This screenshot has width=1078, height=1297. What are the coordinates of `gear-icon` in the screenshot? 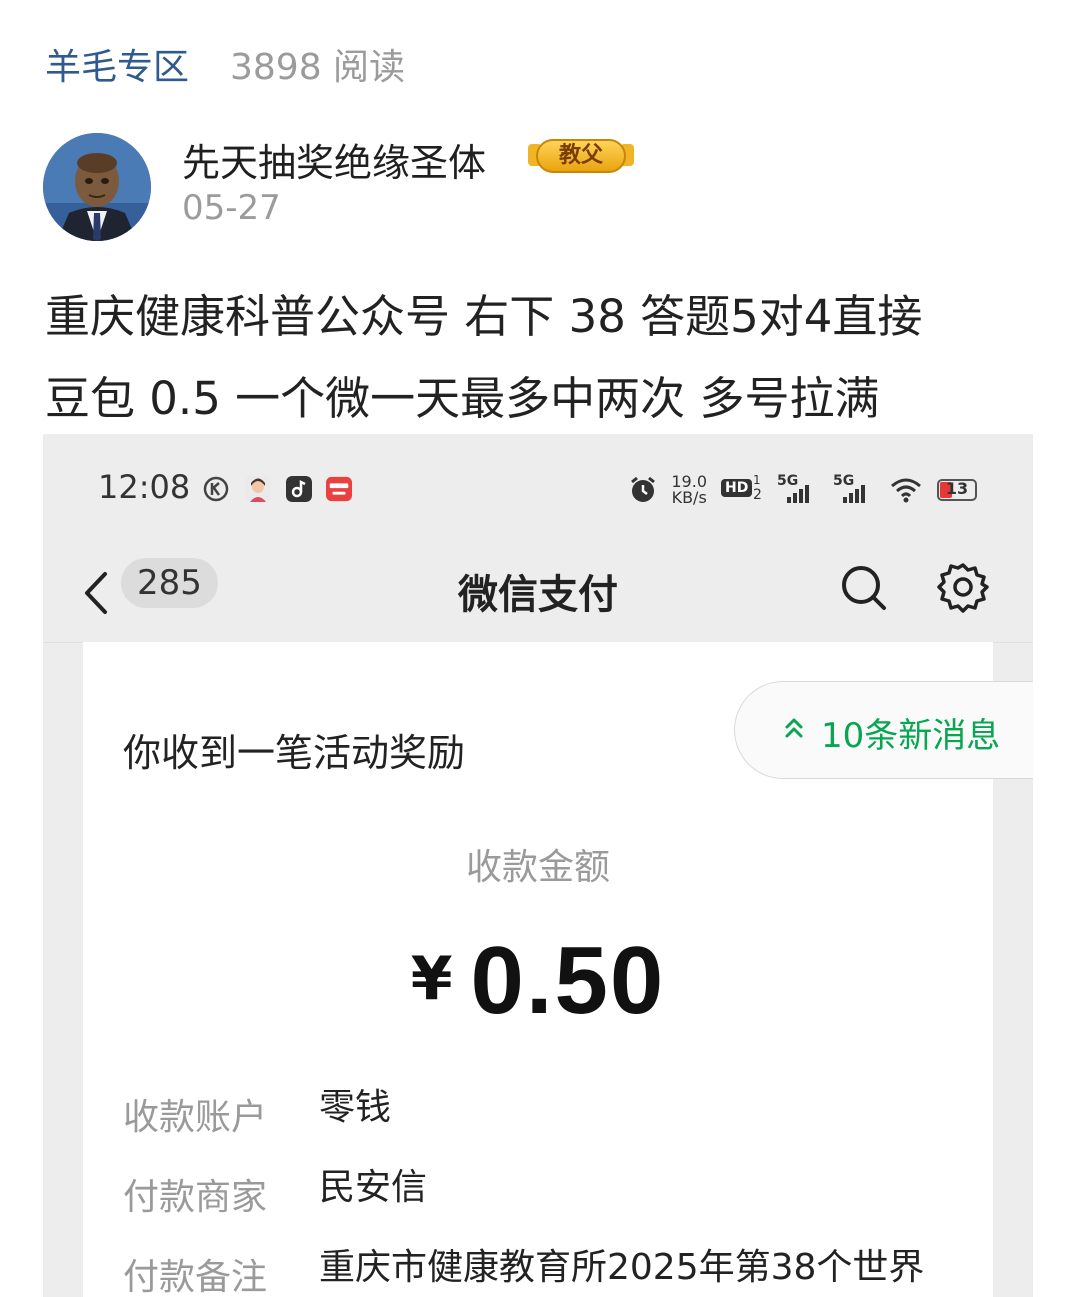 It's located at (963, 587).